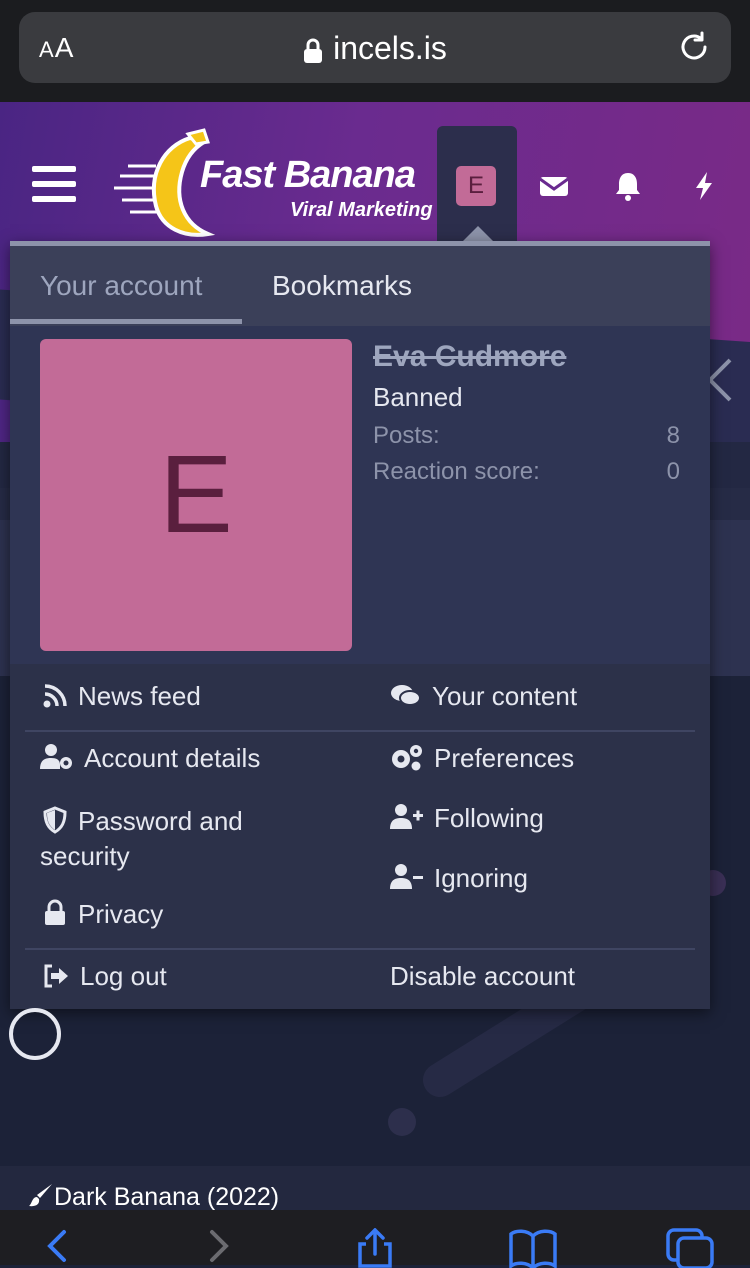 Image resolution: width=750 pixels, height=1268 pixels. What do you see at coordinates (375, 1248) in the screenshot?
I see `share-icon` at bounding box center [375, 1248].